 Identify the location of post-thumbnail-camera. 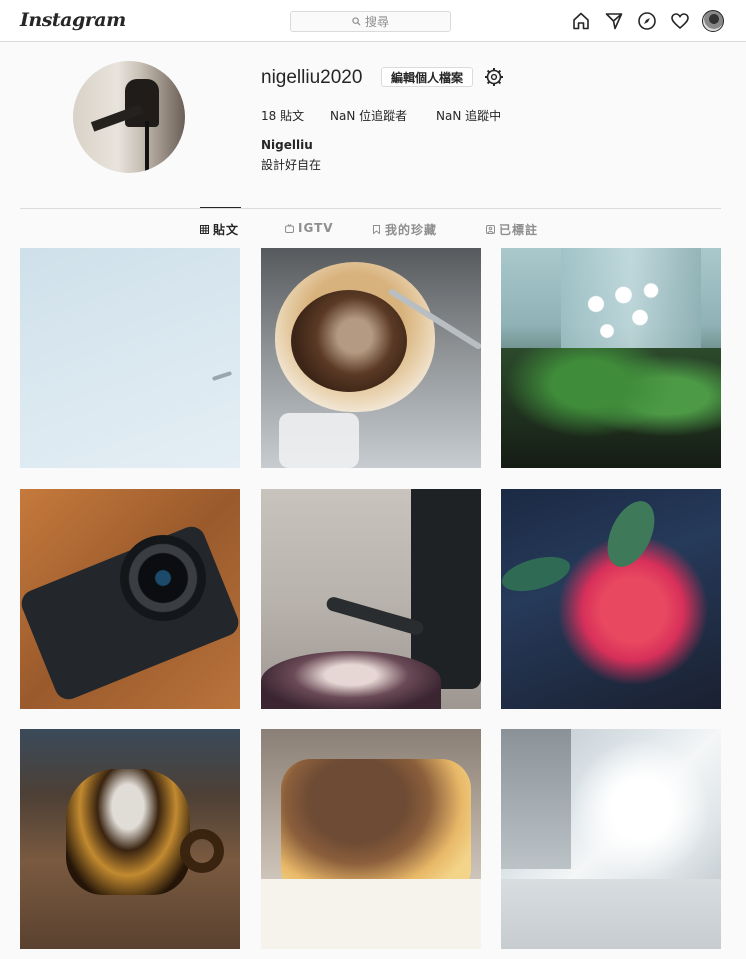
(130, 599).